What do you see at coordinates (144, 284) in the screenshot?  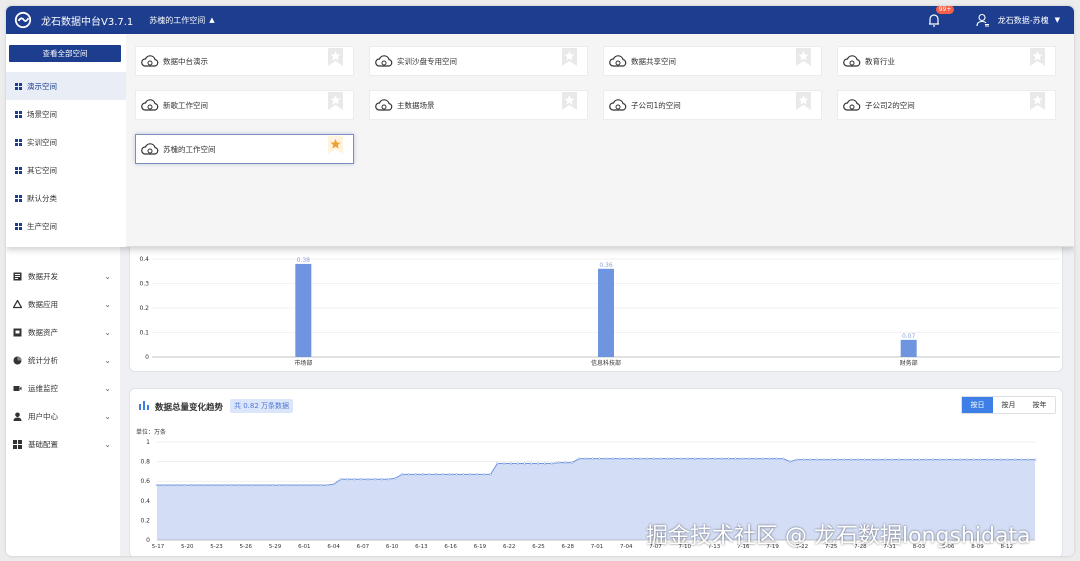 I see `y-tick-label: 0.3` at bounding box center [144, 284].